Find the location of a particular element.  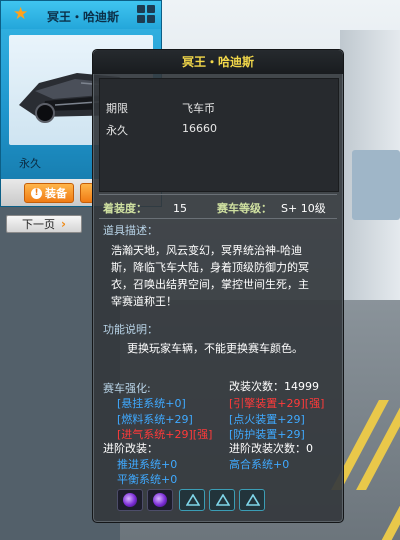

equip-button-label: 装备 is located at coordinates (56, 193).